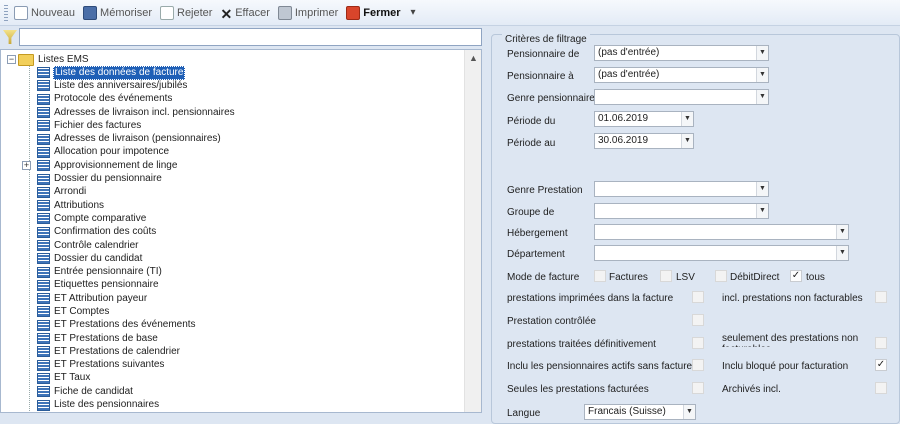  Describe the element at coordinates (581, 344) in the screenshot. I see `opt-traitees-label: prestations traitées définitivement` at that location.